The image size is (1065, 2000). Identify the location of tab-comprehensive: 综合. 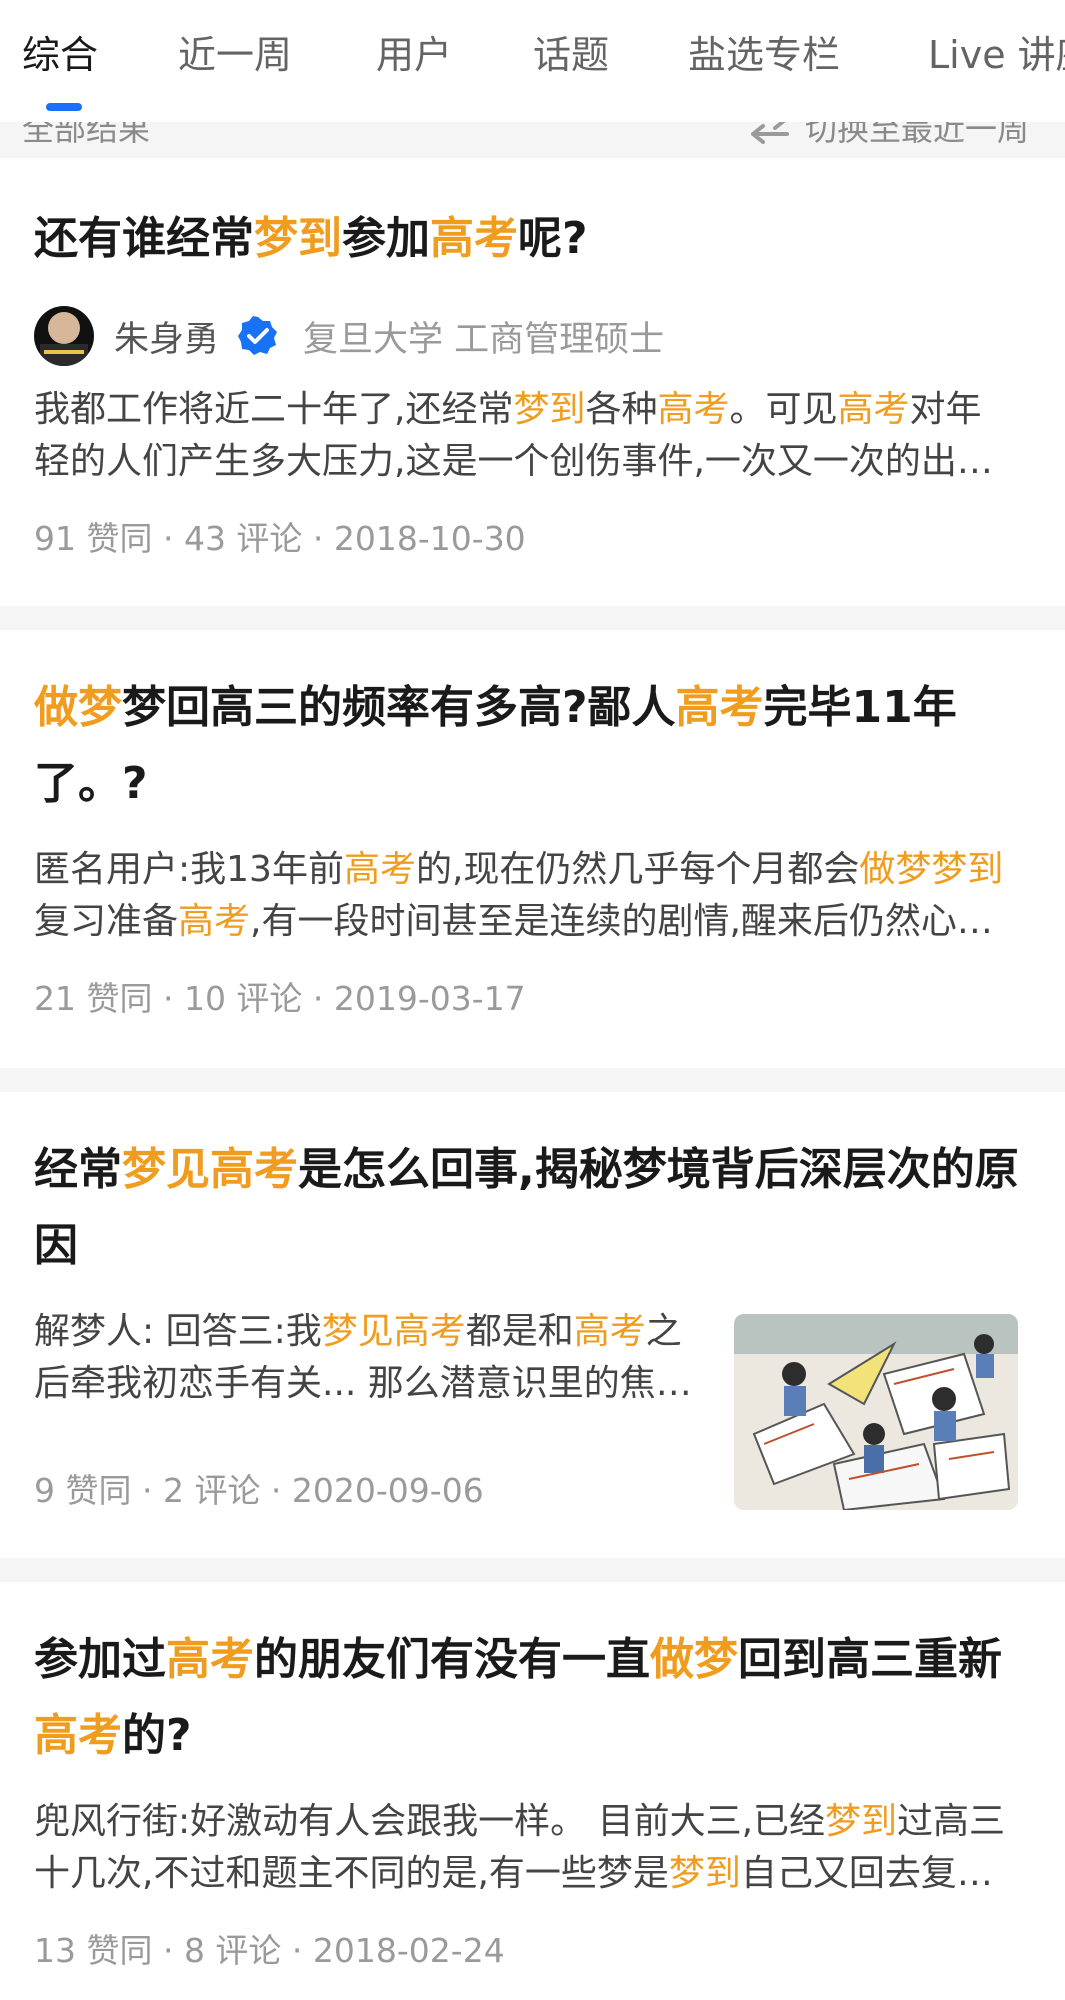
(60, 55).